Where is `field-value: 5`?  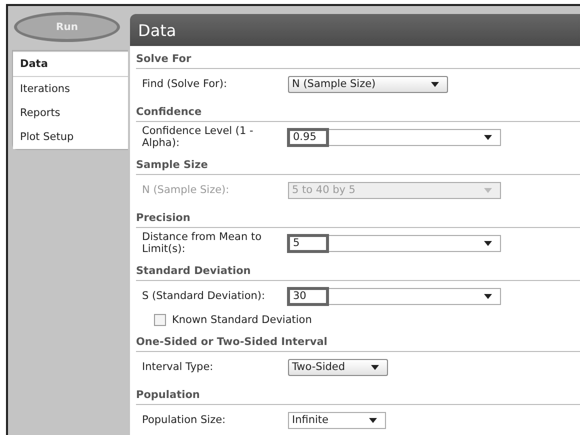
field-value: 5 is located at coordinates (308, 243).